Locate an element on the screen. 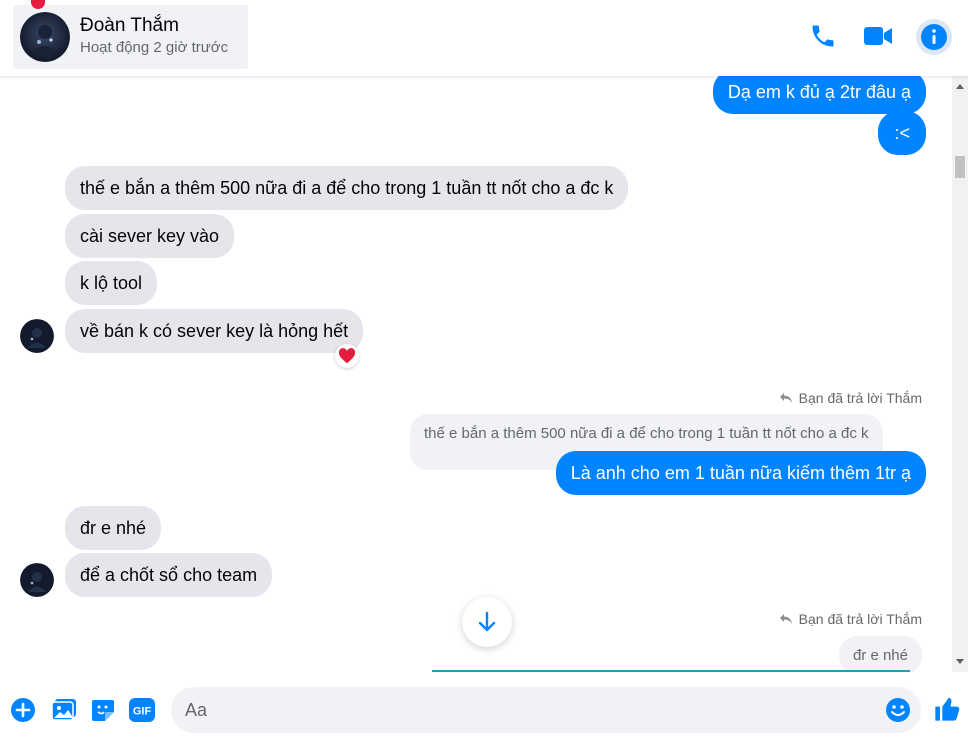 Image resolution: width=968 pixels, height=742 pixels. chat-scrollbar is located at coordinates (960, 374).